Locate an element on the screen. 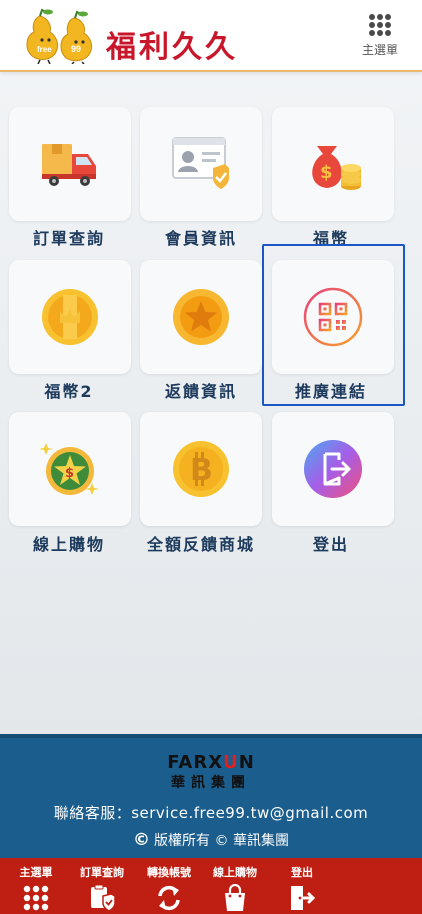 Image resolution: width=422 pixels, height=914 pixels. tile-online-shopping: $ is located at coordinates (70, 469).